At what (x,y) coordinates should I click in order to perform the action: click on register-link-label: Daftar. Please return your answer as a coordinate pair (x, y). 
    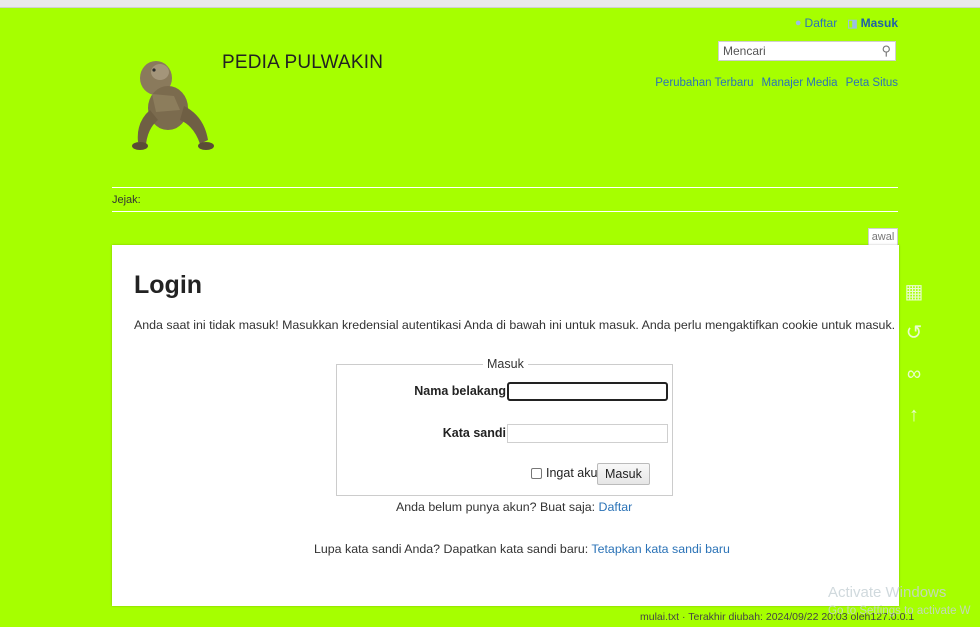
    Looking at the image, I should click on (821, 23).